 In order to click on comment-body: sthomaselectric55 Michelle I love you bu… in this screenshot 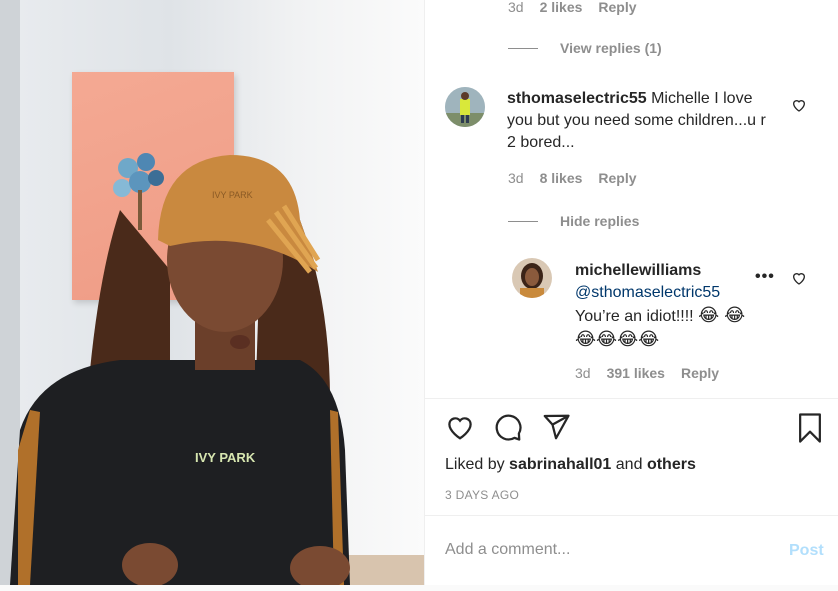, I will do `click(642, 121)`.